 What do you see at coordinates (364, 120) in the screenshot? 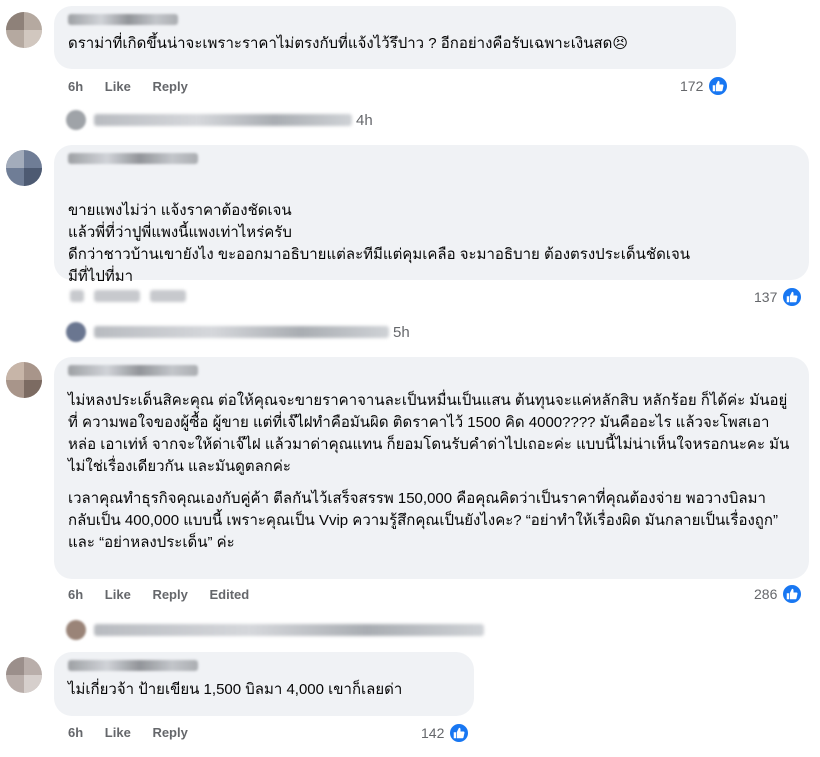
I see `reply-time: 4h` at bounding box center [364, 120].